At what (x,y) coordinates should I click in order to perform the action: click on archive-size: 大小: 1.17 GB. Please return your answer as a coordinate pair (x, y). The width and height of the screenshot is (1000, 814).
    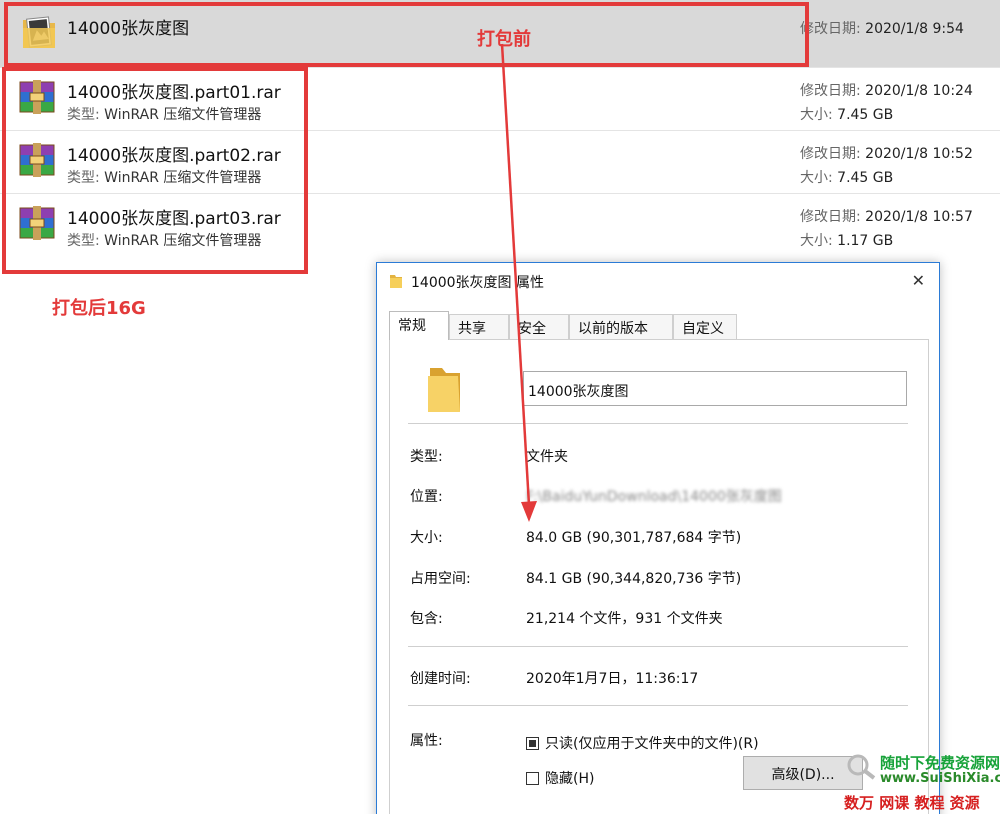
    Looking at the image, I should click on (847, 241).